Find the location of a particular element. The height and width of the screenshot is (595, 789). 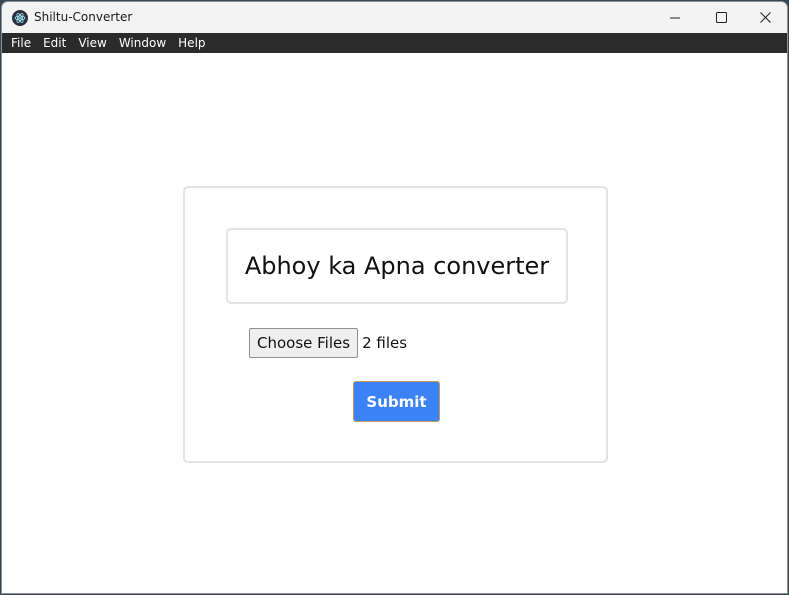

menu-help: Help is located at coordinates (191, 43).